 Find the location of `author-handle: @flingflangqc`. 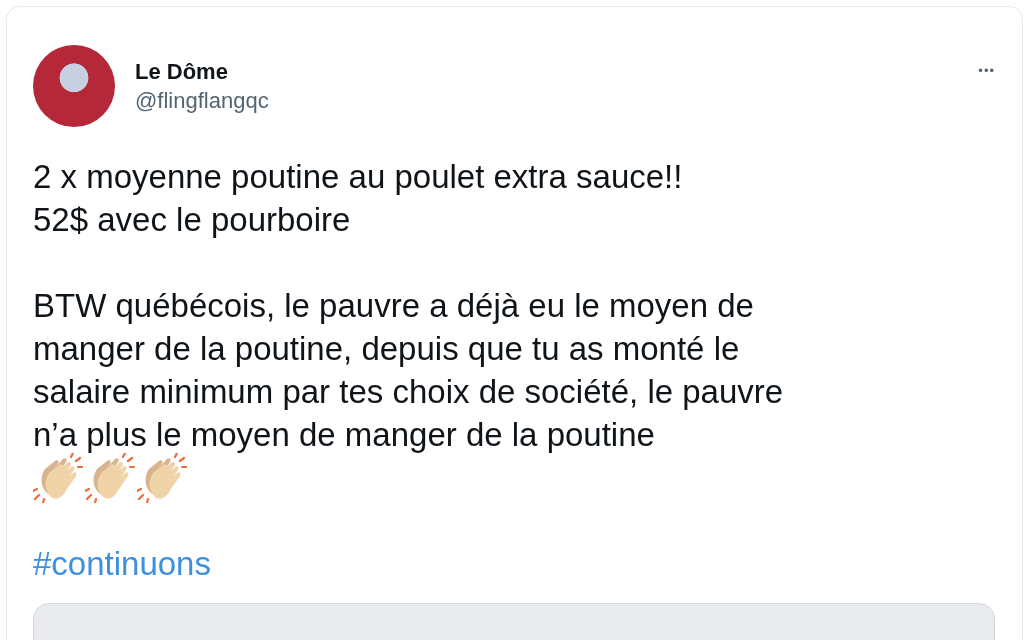

author-handle: @flingflangqc is located at coordinates (547, 101).